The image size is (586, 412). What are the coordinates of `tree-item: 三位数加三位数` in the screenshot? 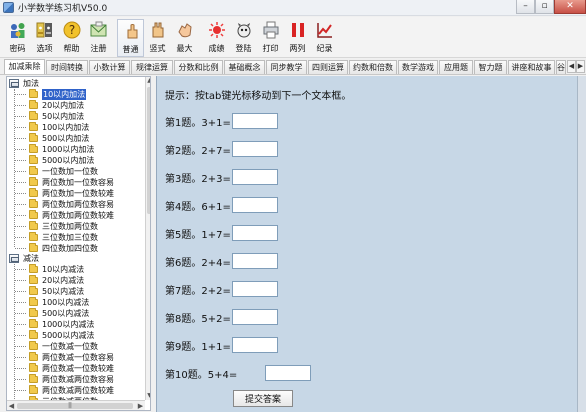 It's located at (76, 237).